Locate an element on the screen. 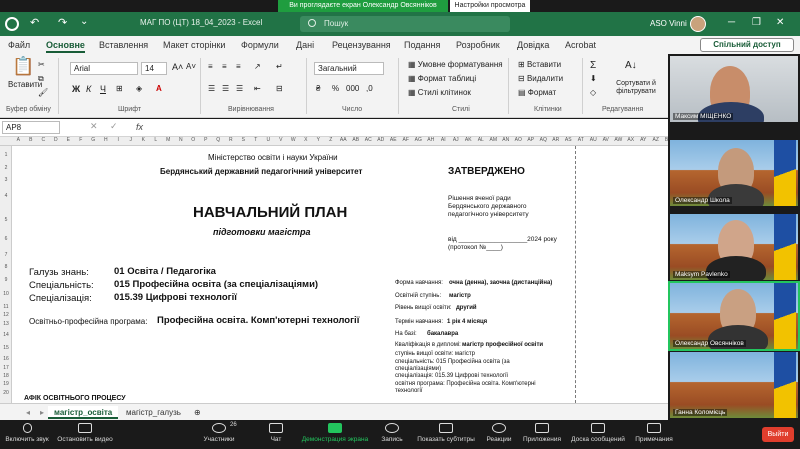 The image size is (800, 449). approval-protocol: (протокол №____) is located at coordinates (475, 247).